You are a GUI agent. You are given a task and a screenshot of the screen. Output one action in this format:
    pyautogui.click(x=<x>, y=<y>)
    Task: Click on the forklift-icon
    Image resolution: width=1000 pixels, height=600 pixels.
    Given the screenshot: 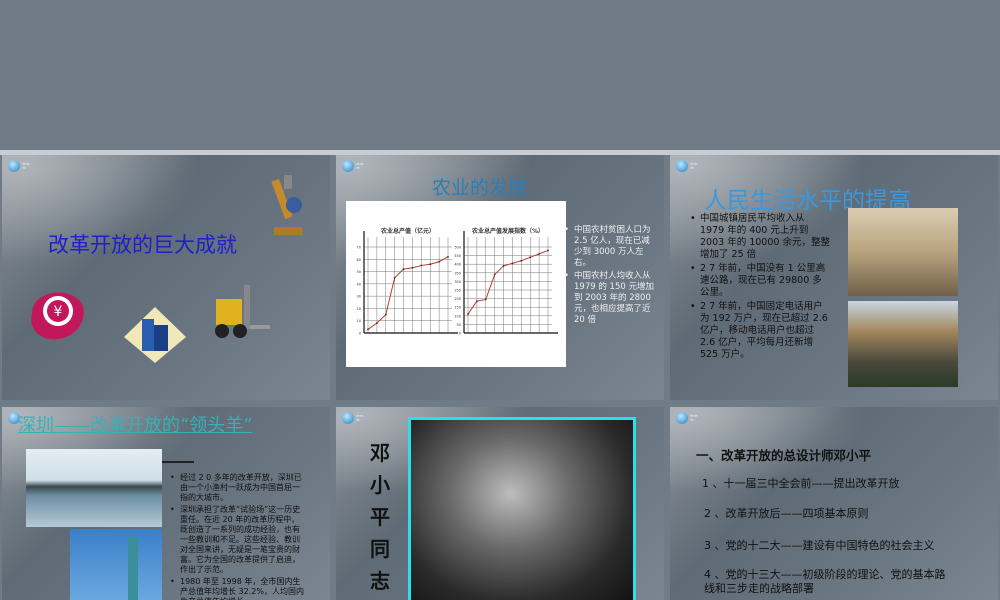 What is the action you would take?
    pyautogui.click(x=242, y=311)
    